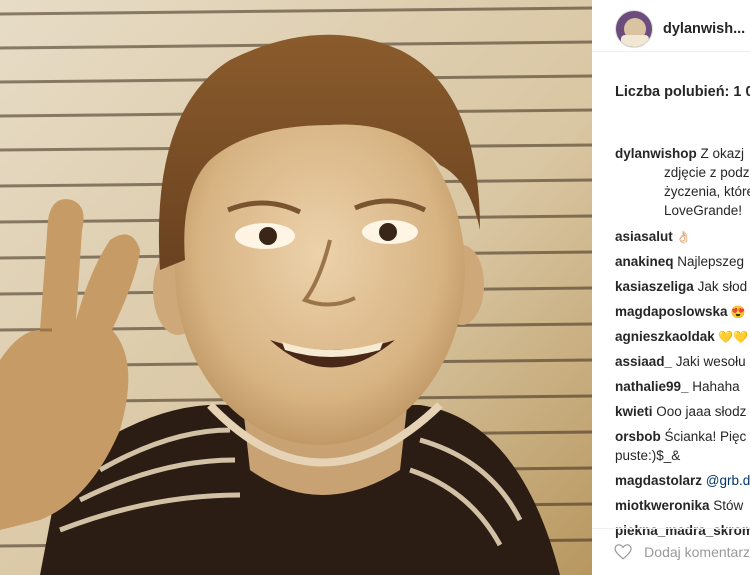 This screenshot has width=750, height=575. I want to click on comment-item: orsbob Ścianka! Pięc puste:)$_&, so click(682, 446).